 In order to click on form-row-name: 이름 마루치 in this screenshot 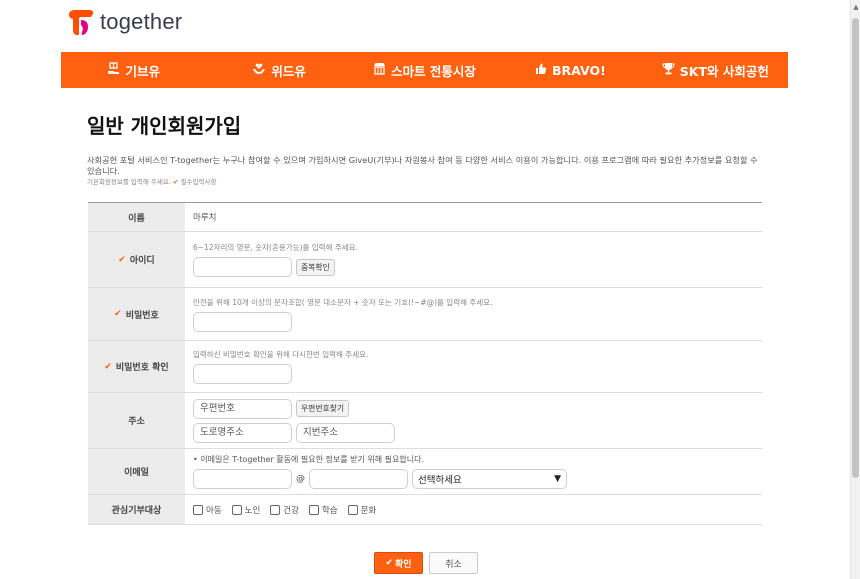, I will do `click(425, 217)`.